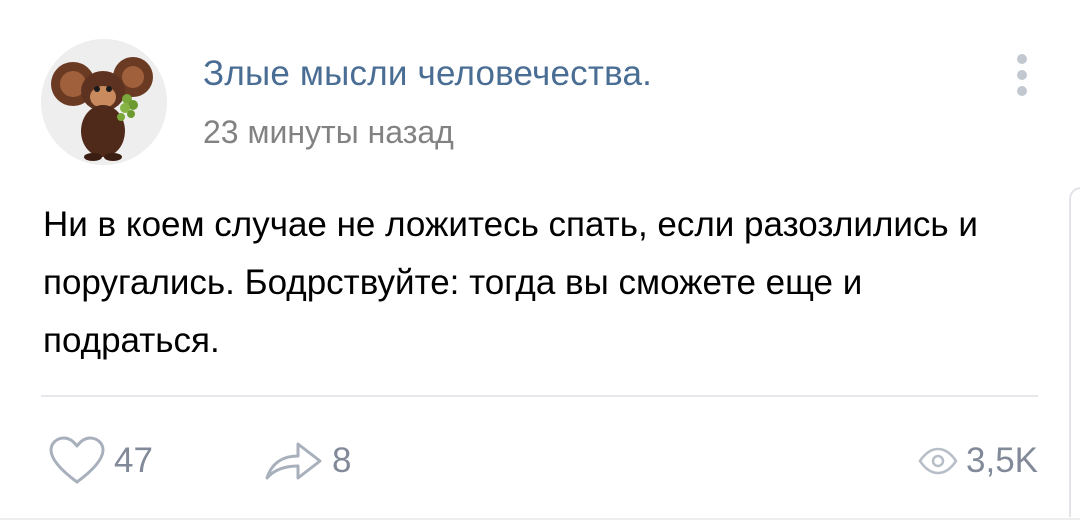 The height and width of the screenshot is (524, 1080). What do you see at coordinates (77, 460) in the screenshot?
I see `heart-icon` at bounding box center [77, 460].